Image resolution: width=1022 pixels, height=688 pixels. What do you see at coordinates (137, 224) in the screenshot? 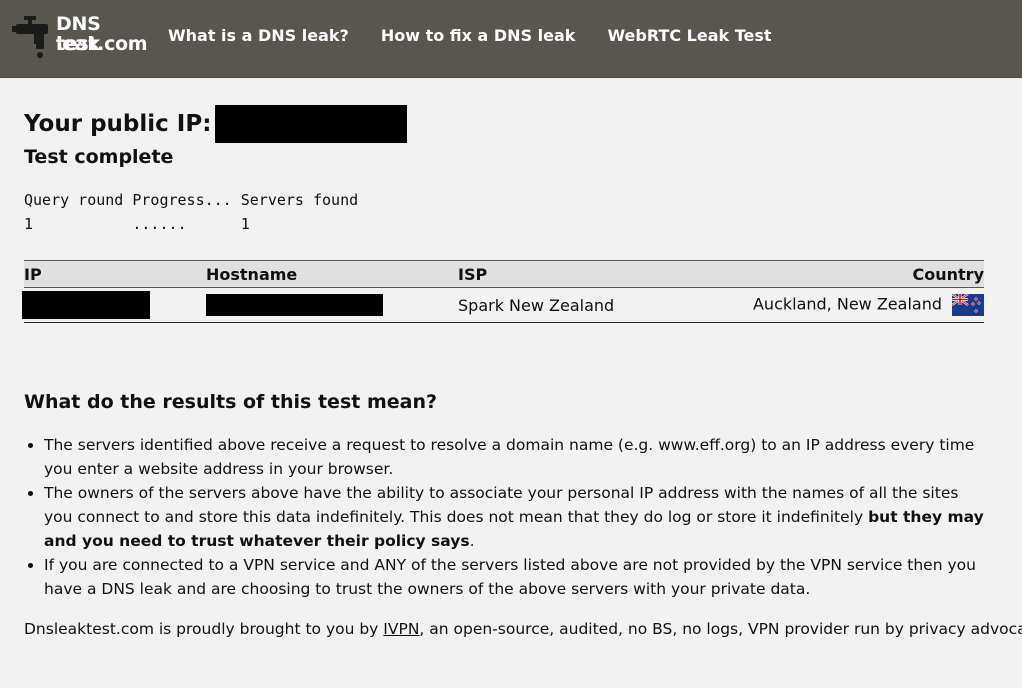
I see `query-row: 1 ...... 1` at bounding box center [137, 224].